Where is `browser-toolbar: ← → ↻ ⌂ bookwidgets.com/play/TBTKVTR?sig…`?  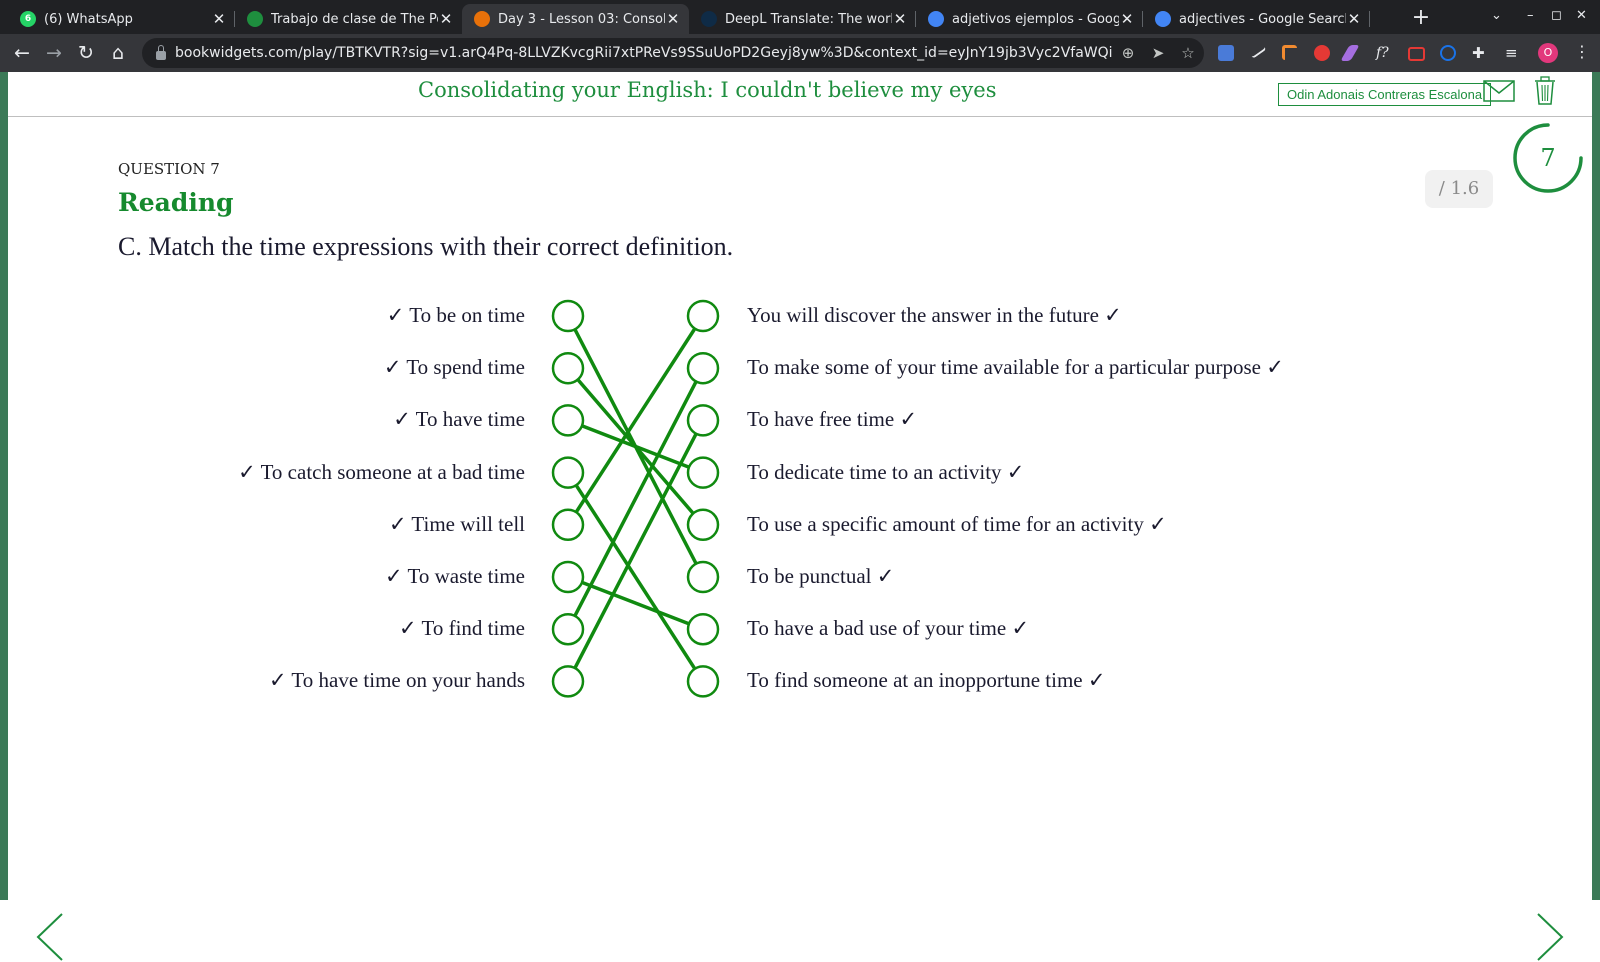
browser-toolbar: ← → ↻ ⌂ bookwidgets.com/play/TBTKVTR?sig… is located at coordinates (800, 53).